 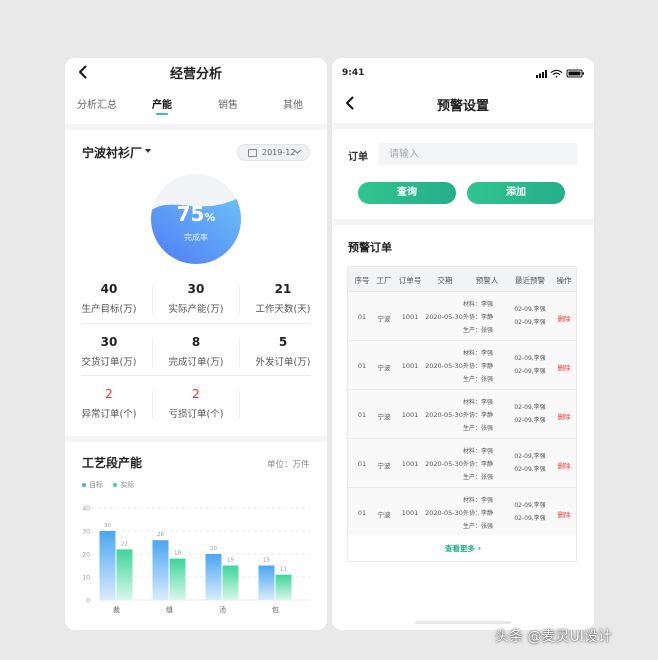 I want to click on caret-down-icon, so click(x=148, y=151).